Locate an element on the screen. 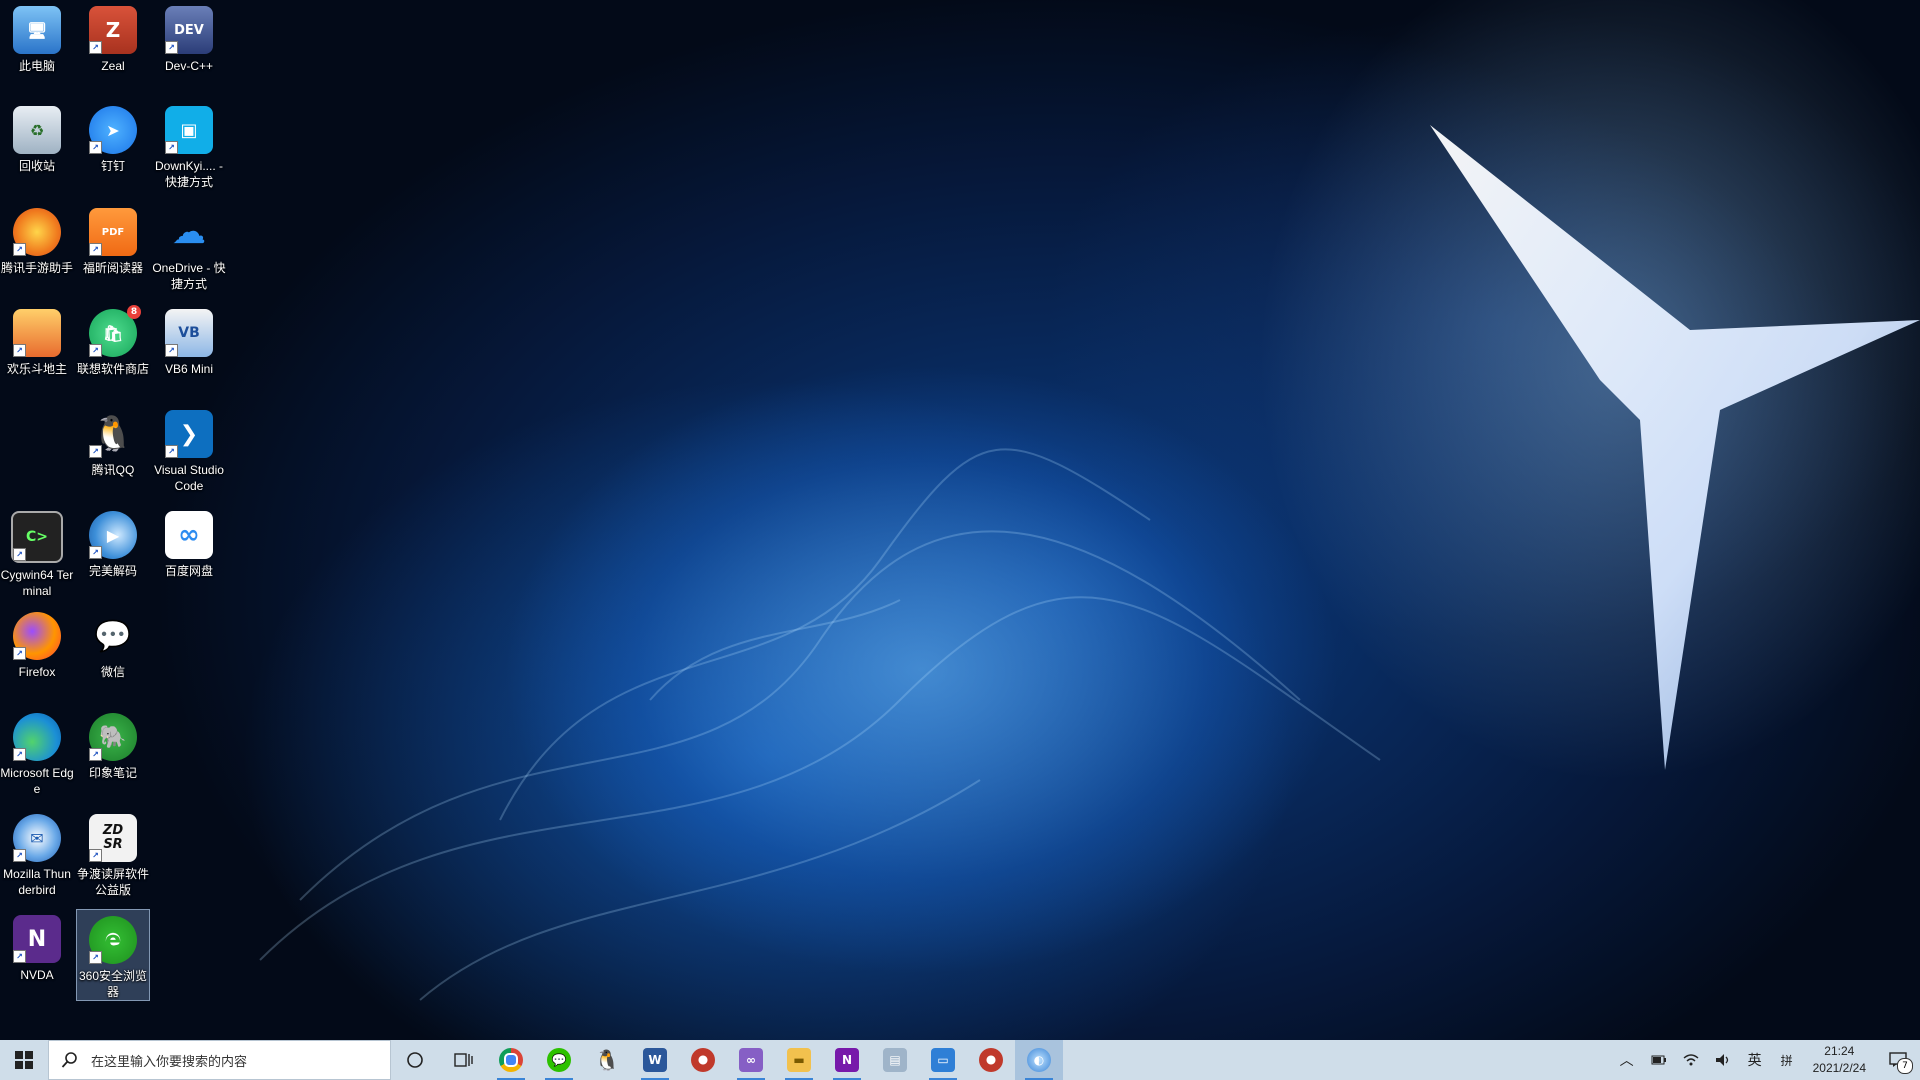 The width and height of the screenshot is (1920, 1080). clock-time: 21:24 is located at coordinates (1839, 1051).